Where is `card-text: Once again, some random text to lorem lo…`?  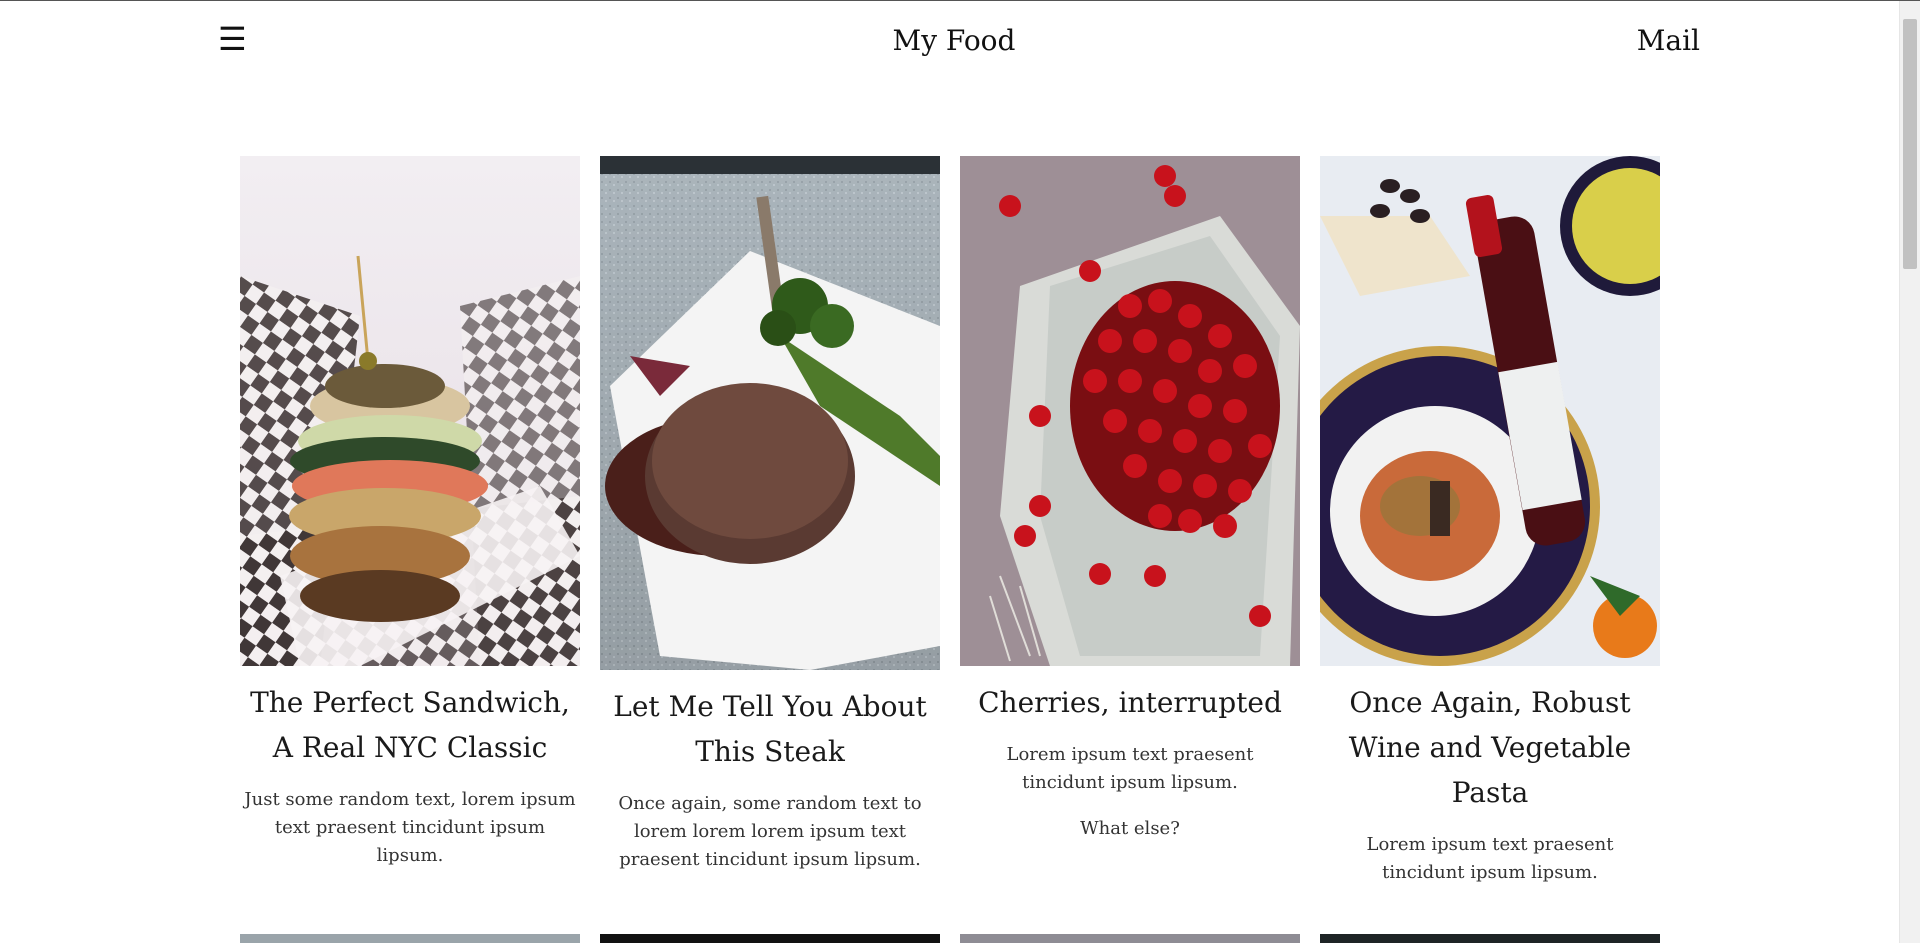 card-text: Once again, some random text to lorem lo… is located at coordinates (770, 831).